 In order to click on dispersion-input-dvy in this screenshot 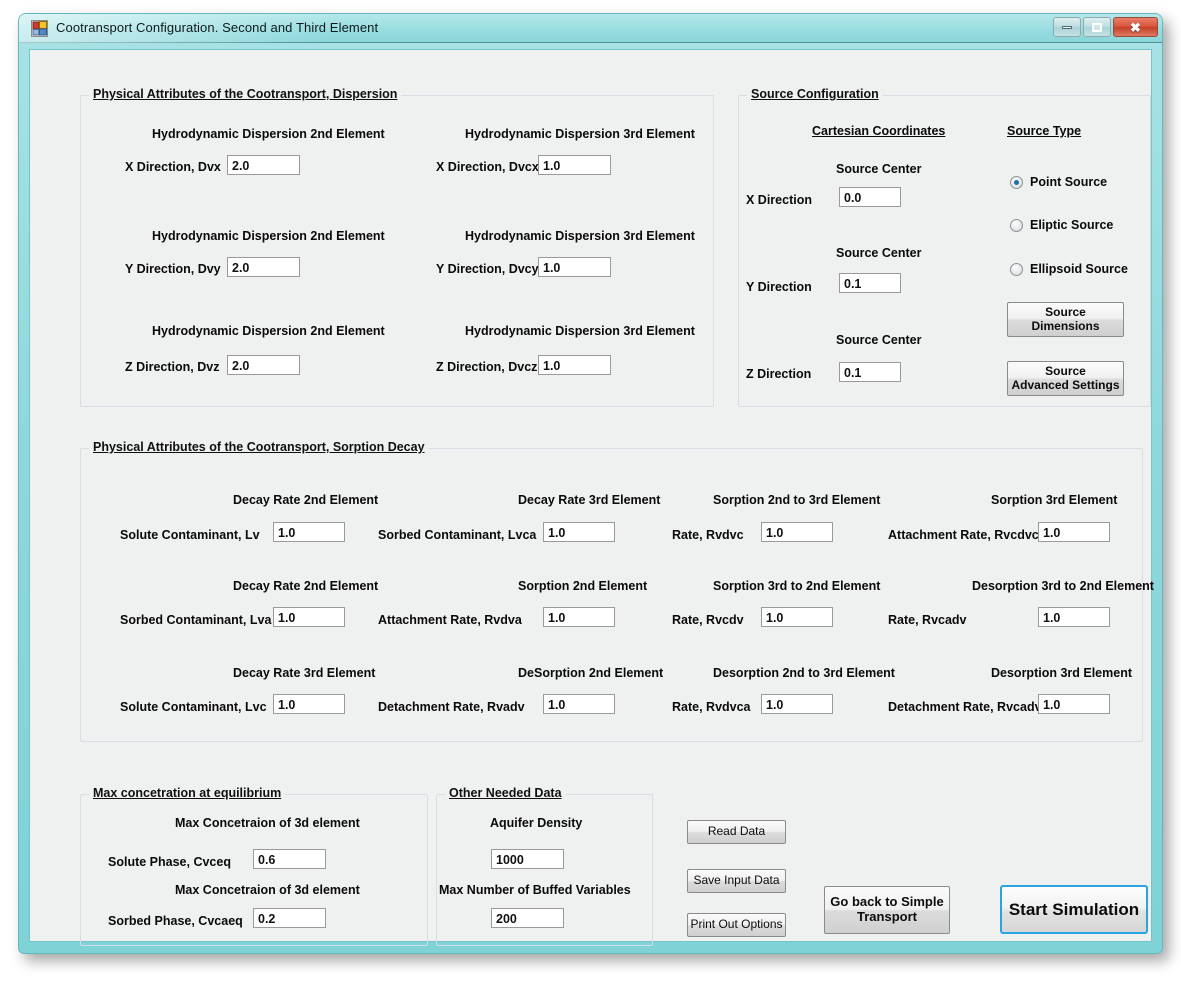, I will do `click(263, 267)`.